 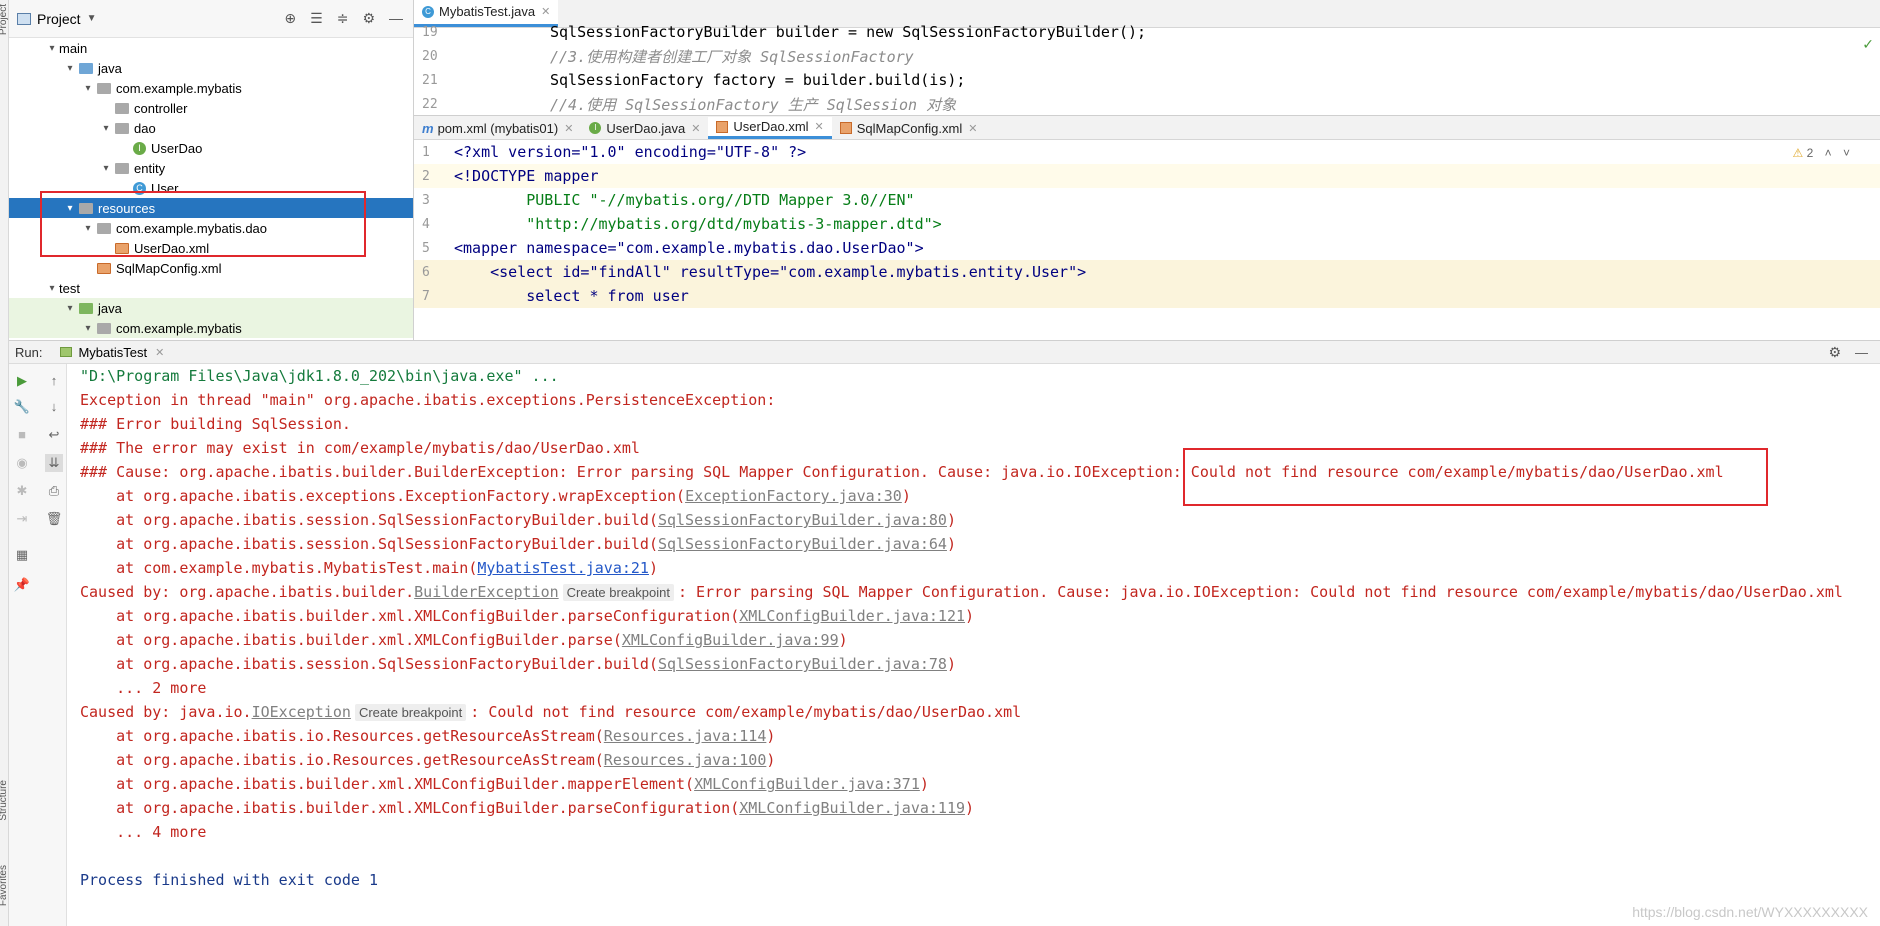 What do you see at coordinates (54, 463) in the screenshot?
I see `scroll-to-end-icon: ⇊` at bounding box center [54, 463].